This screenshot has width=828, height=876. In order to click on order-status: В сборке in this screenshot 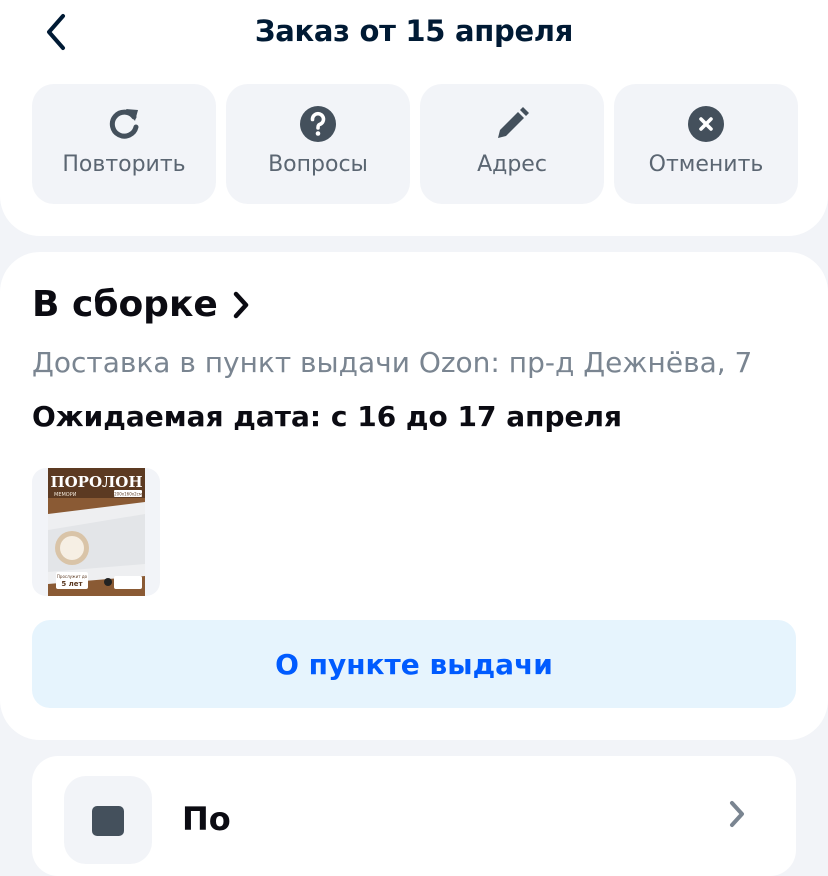, I will do `click(141, 304)`.